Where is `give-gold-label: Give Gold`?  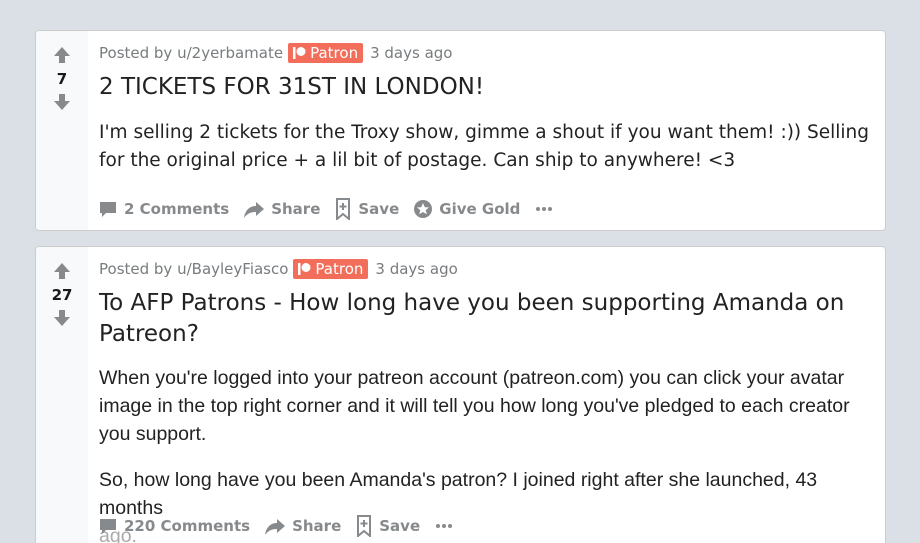 give-gold-label: Give Gold is located at coordinates (480, 209).